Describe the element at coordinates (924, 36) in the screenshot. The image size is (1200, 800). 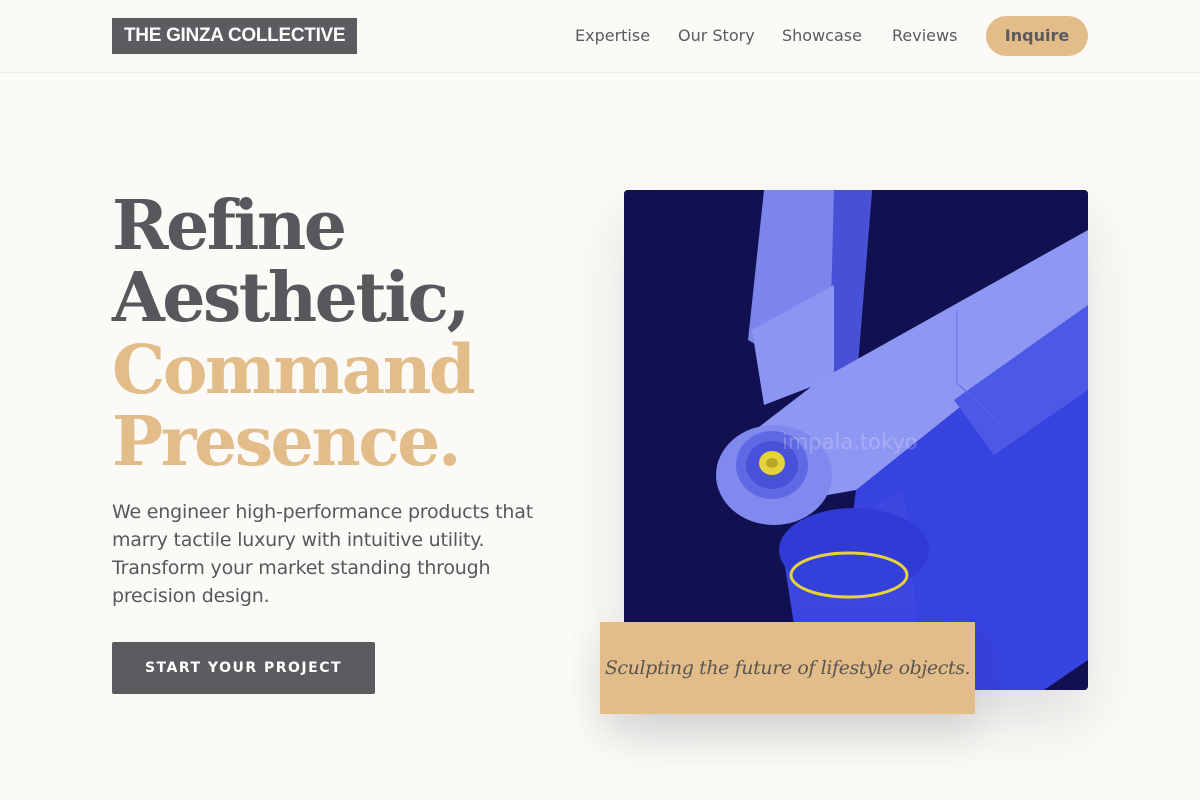
I see `nav-link-reviews: Reviews` at that location.